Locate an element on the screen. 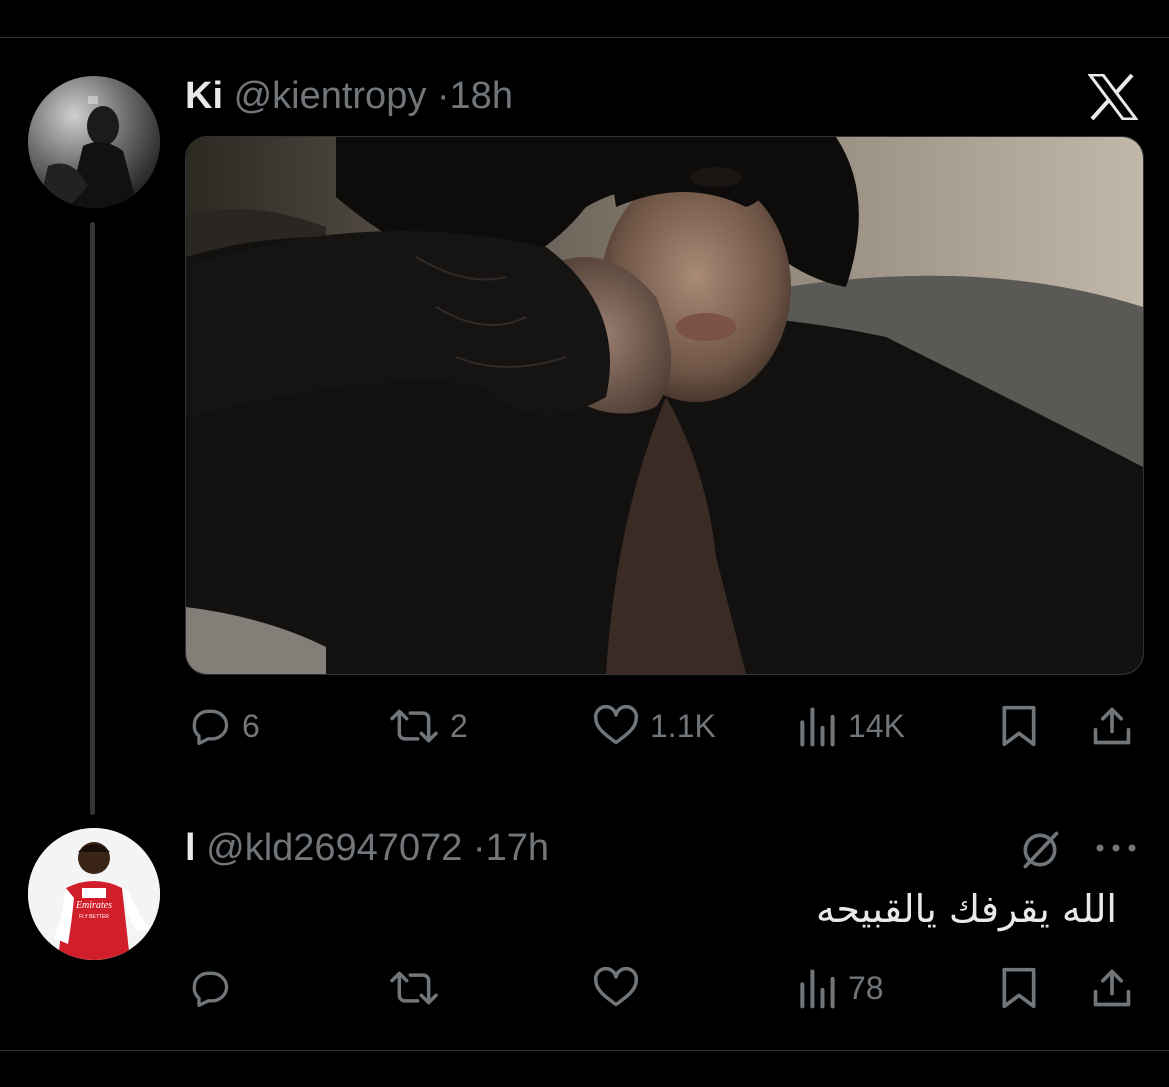 The height and width of the screenshot is (1087, 1169). like-count: 1.1K is located at coordinates (683, 725).